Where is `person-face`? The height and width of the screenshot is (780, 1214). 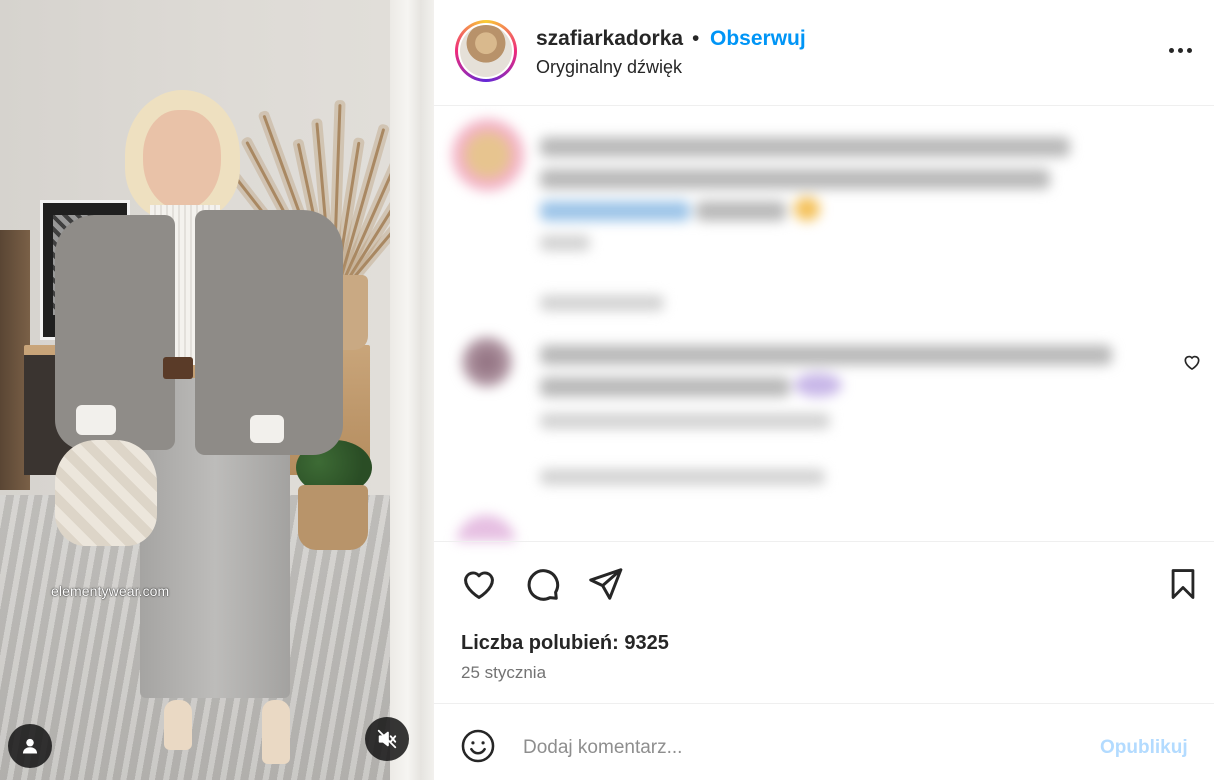 person-face is located at coordinates (182, 160).